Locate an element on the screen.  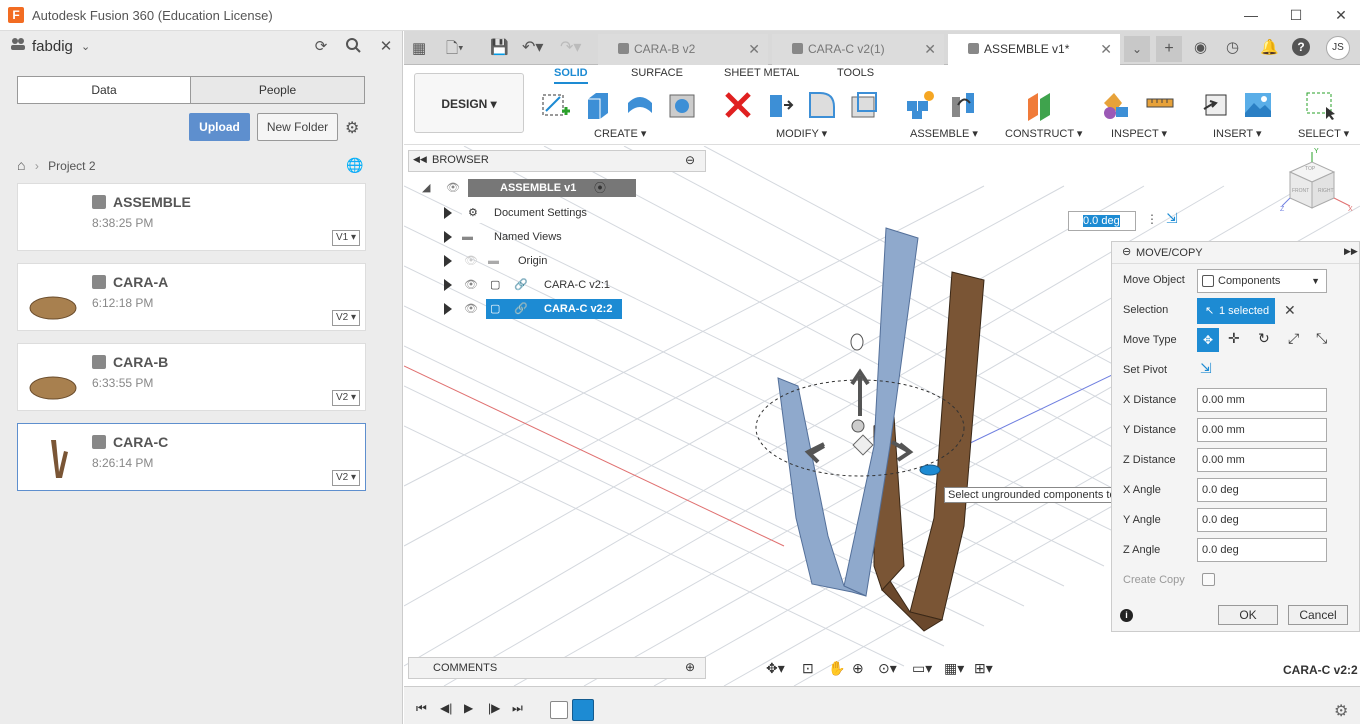
browser-item: 👁 ▬ Origin is located at coordinates (499, 261).